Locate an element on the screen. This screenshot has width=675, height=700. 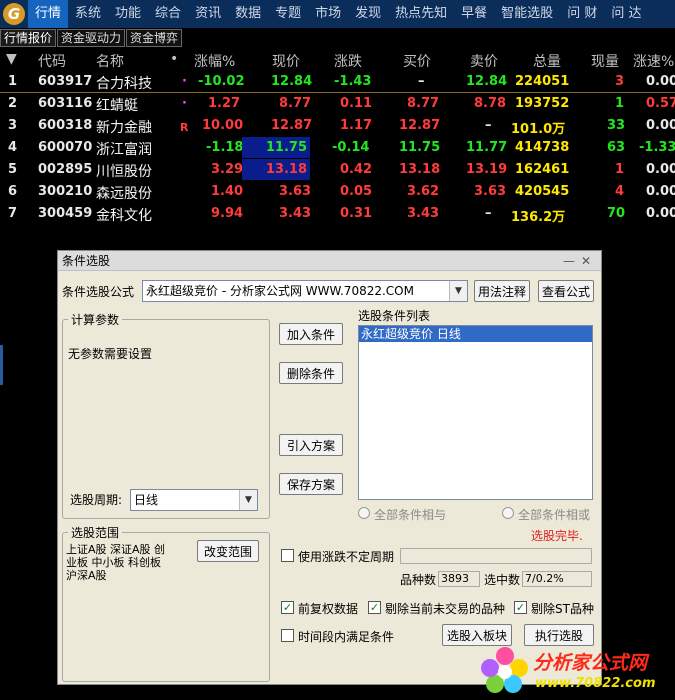
col-header-current: 现量 is located at coordinates (605, 61).